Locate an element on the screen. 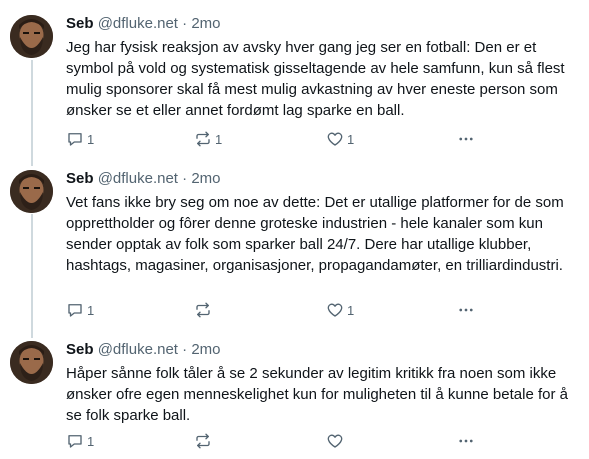  like-button is located at coordinates (336, 441).